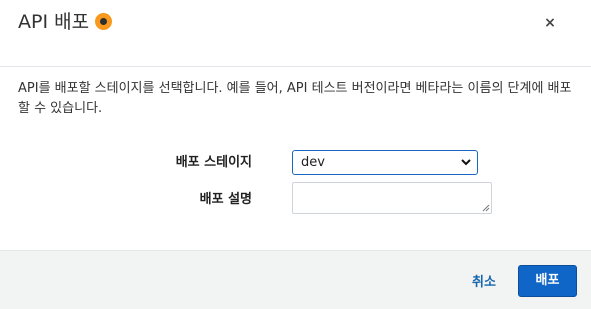 This screenshot has width=591, height=309. What do you see at coordinates (484, 280) in the screenshot?
I see `cancel-button: 취소` at bounding box center [484, 280].